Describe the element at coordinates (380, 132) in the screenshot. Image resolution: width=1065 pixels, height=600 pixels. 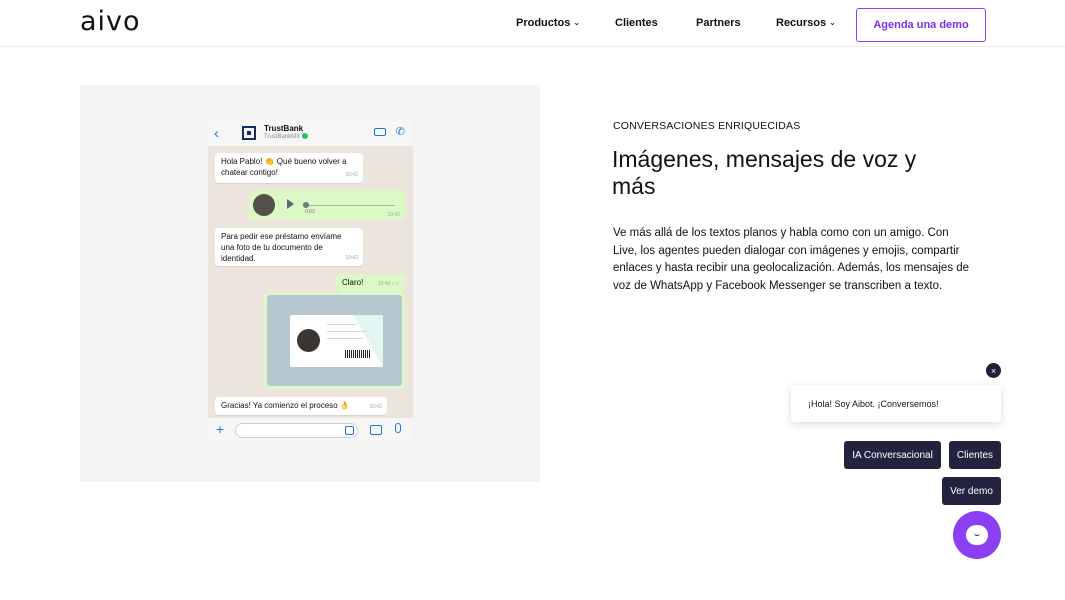
I see `video-call-icon` at that location.